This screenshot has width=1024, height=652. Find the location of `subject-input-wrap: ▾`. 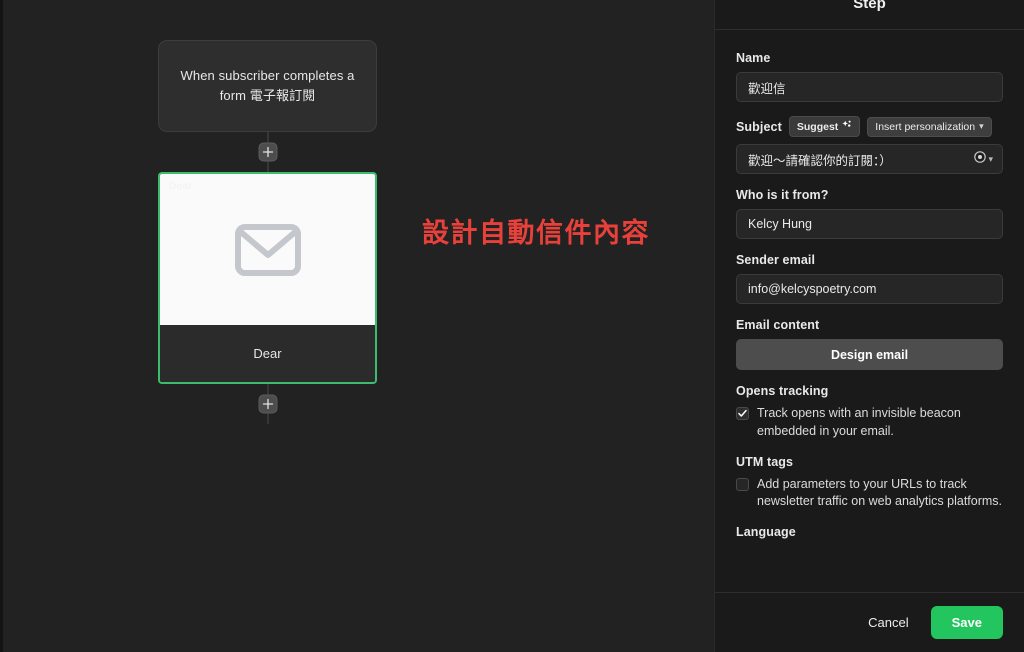

subject-input-wrap: ▾ is located at coordinates (869, 159).